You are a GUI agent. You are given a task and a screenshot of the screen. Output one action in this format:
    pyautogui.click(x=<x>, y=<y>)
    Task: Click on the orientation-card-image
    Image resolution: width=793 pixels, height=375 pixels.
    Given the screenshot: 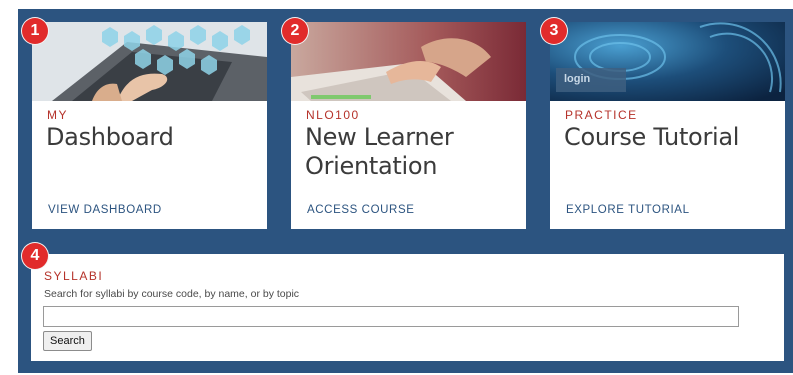 What is the action you would take?
    pyautogui.click(x=408, y=61)
    